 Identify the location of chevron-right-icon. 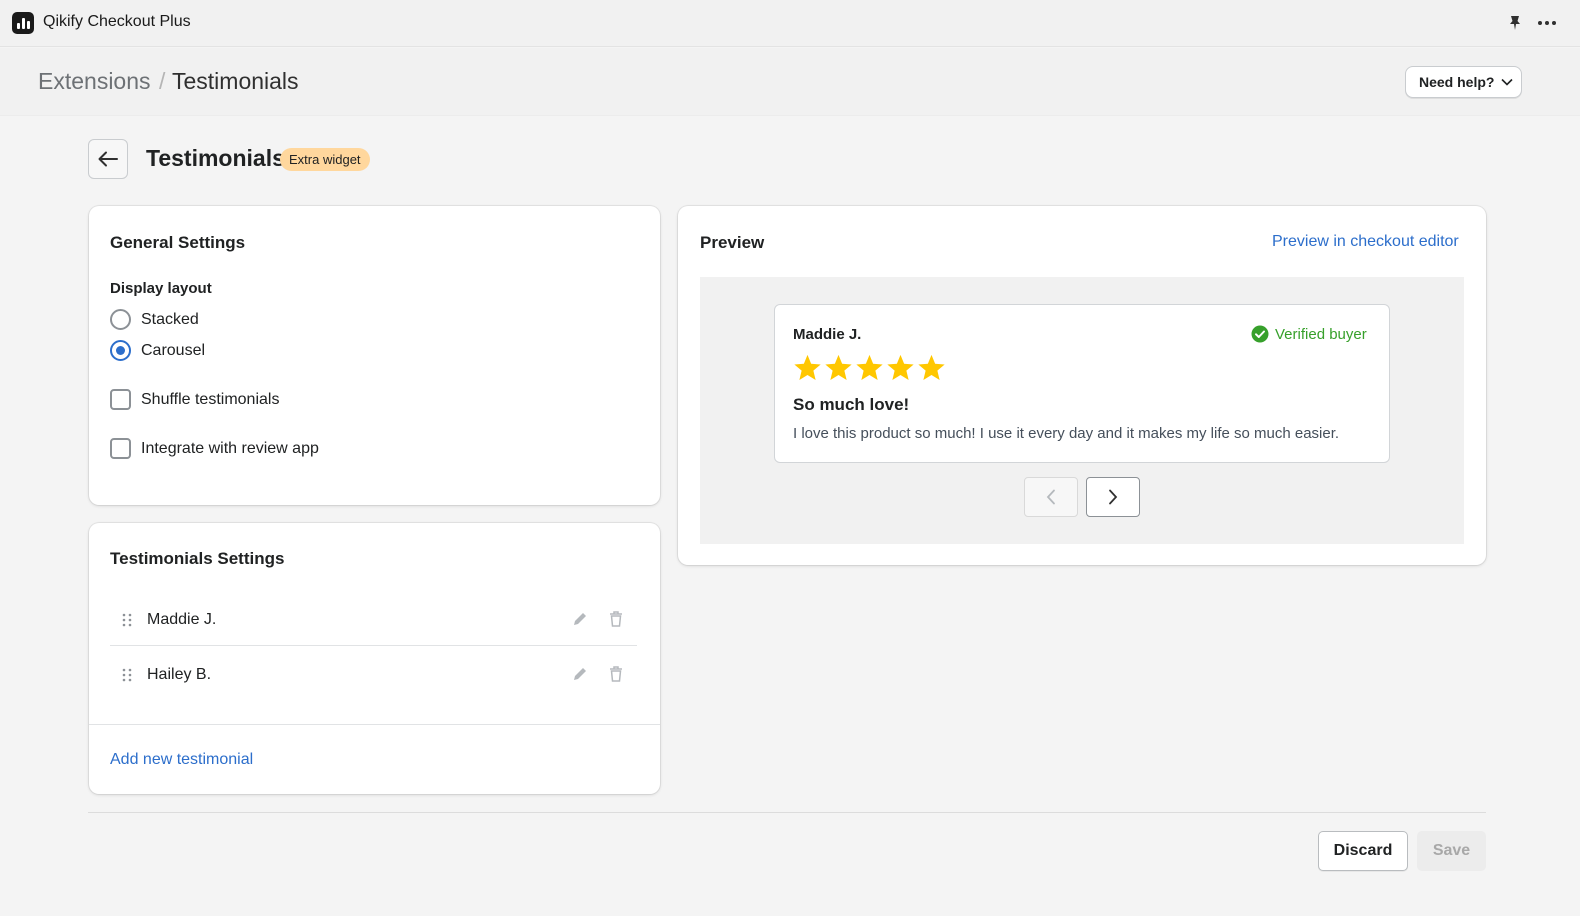
(1113, 497).